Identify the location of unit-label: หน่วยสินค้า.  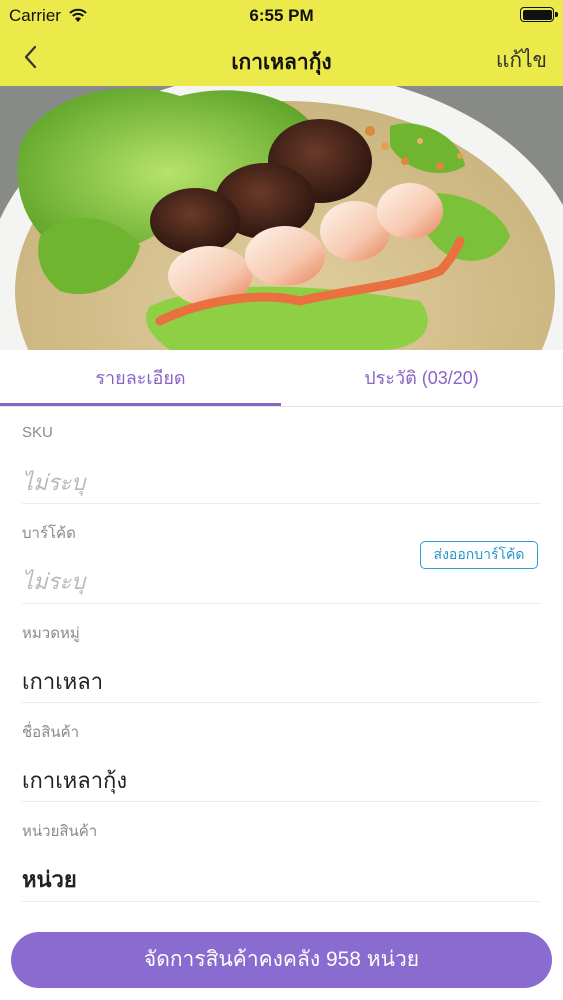
(60, 831).